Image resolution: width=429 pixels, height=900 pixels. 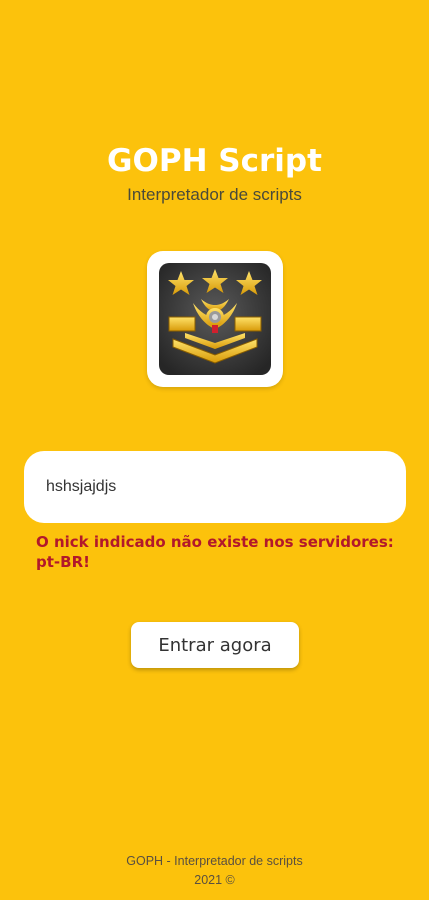 What do you see at coordinates (215, 487) in the screenshot?
I see `nick-input` at bounding box center [215, 487].